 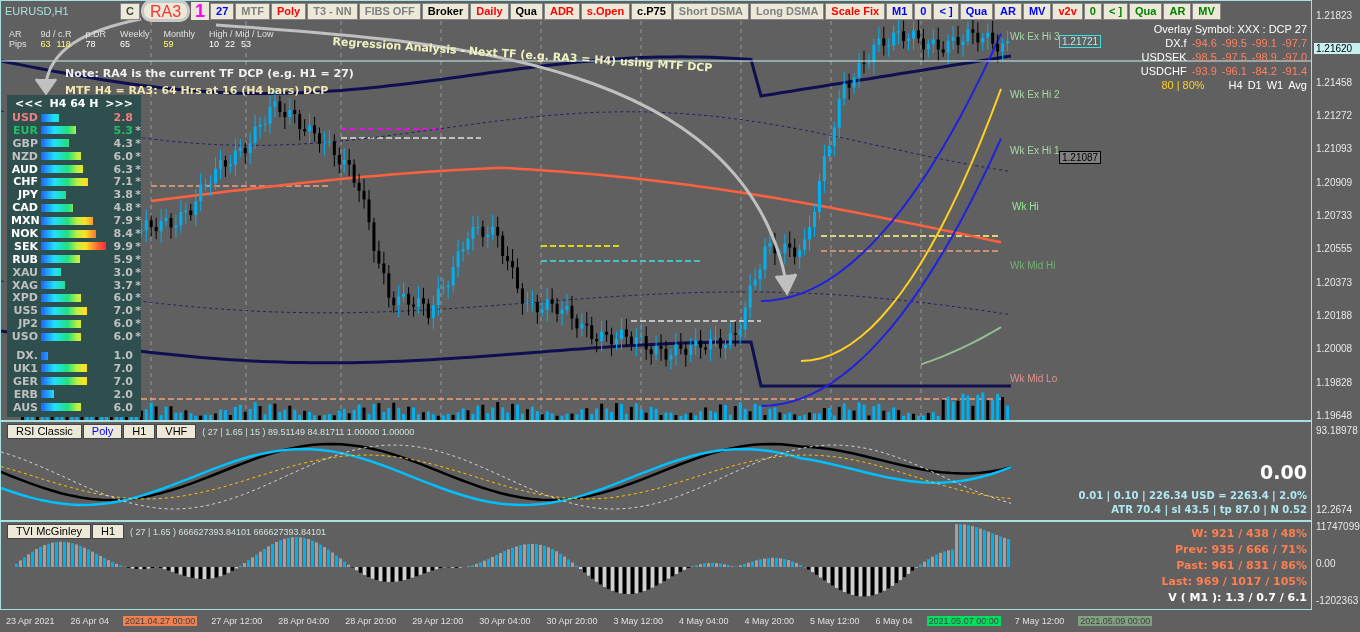 What do you see at coordinates (1283, 472) in the screenshot?
I see `result-value: 0.00` at bounding box center [1283, 472].